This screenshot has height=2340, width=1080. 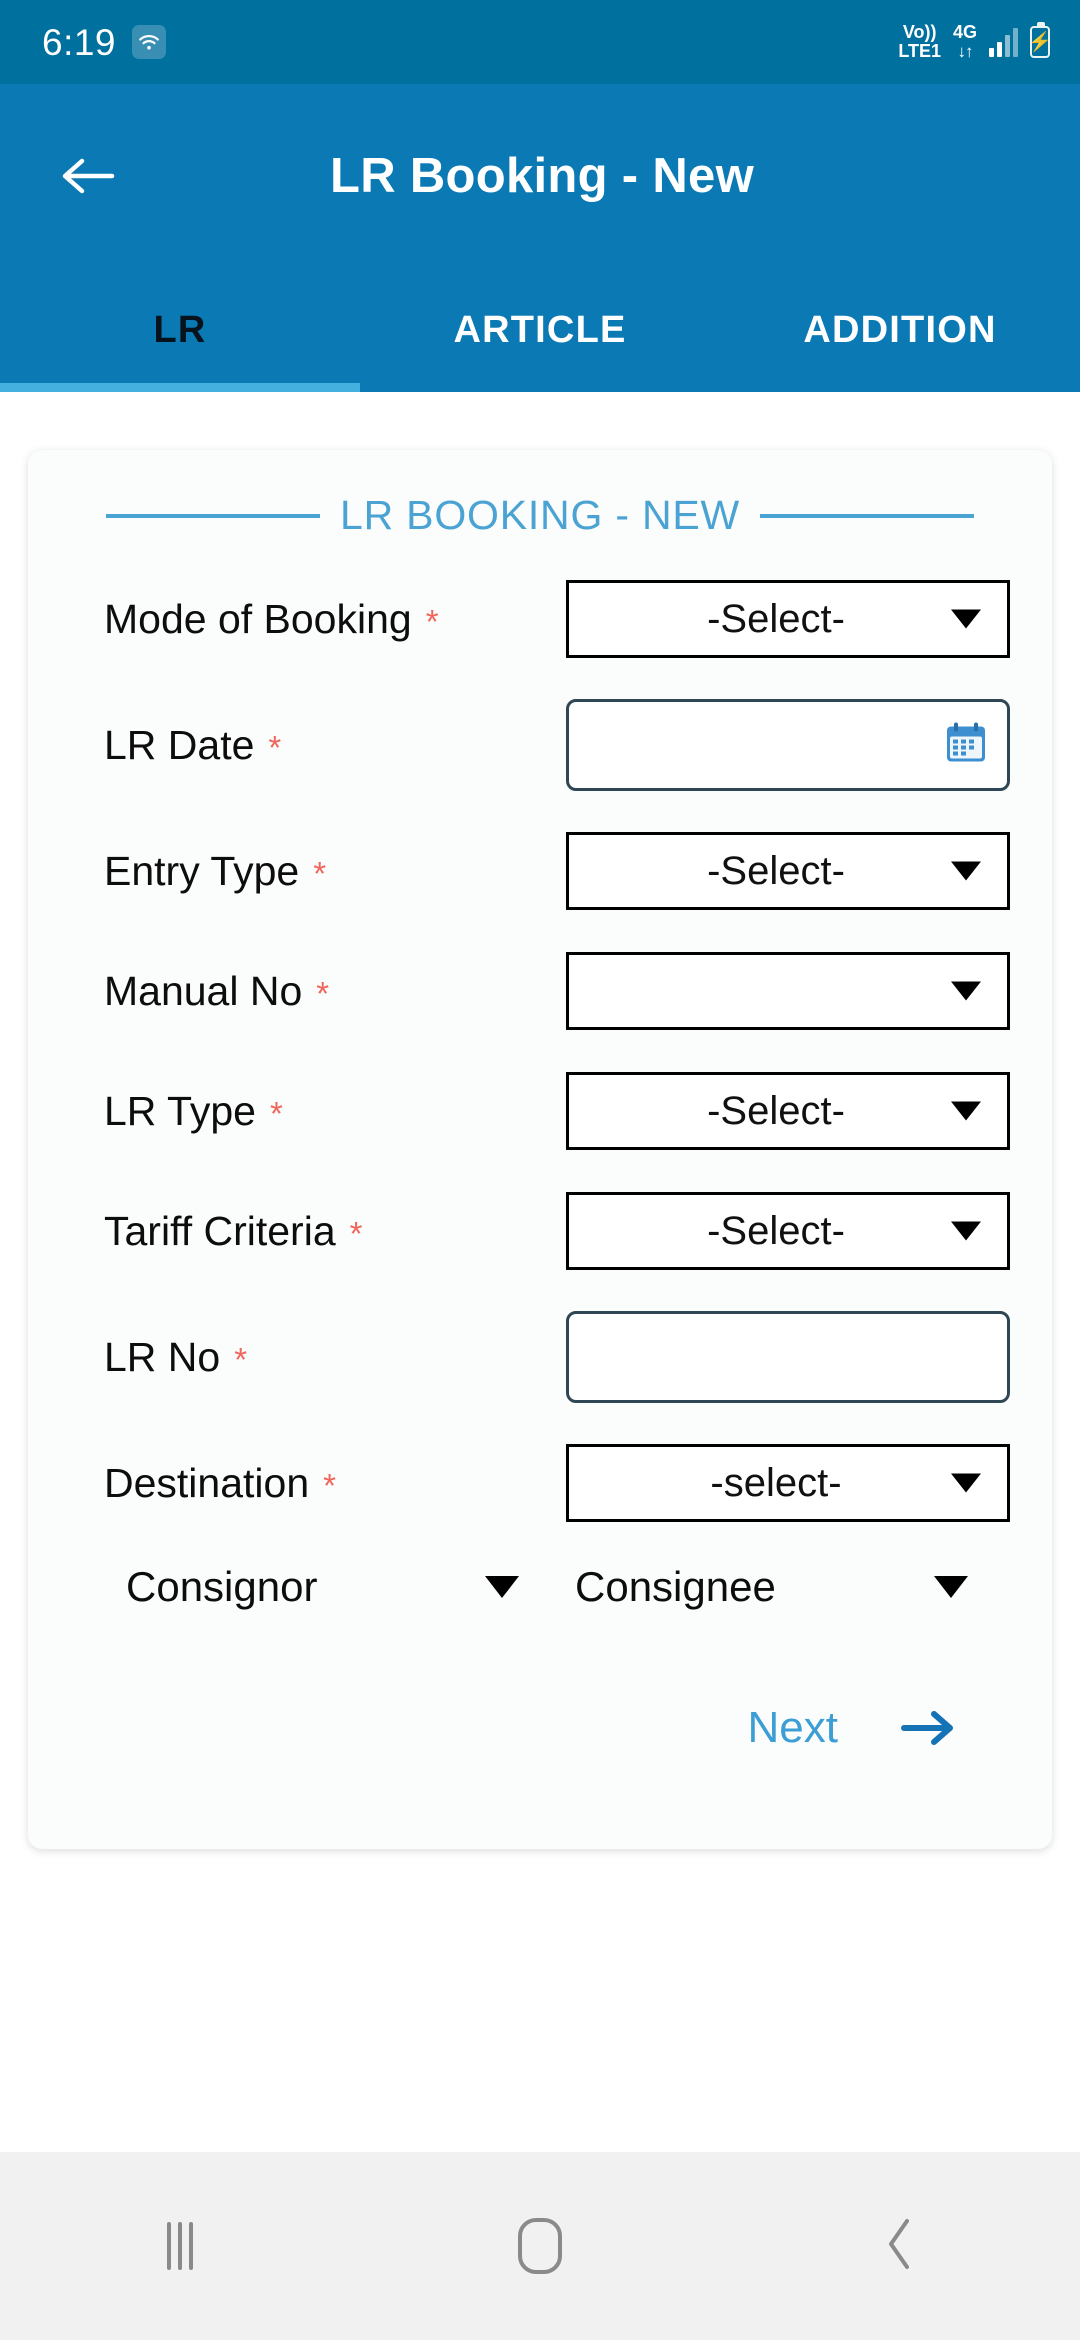 I want to click on lr-type-select: -Select-, so click(x=788, y=1111).